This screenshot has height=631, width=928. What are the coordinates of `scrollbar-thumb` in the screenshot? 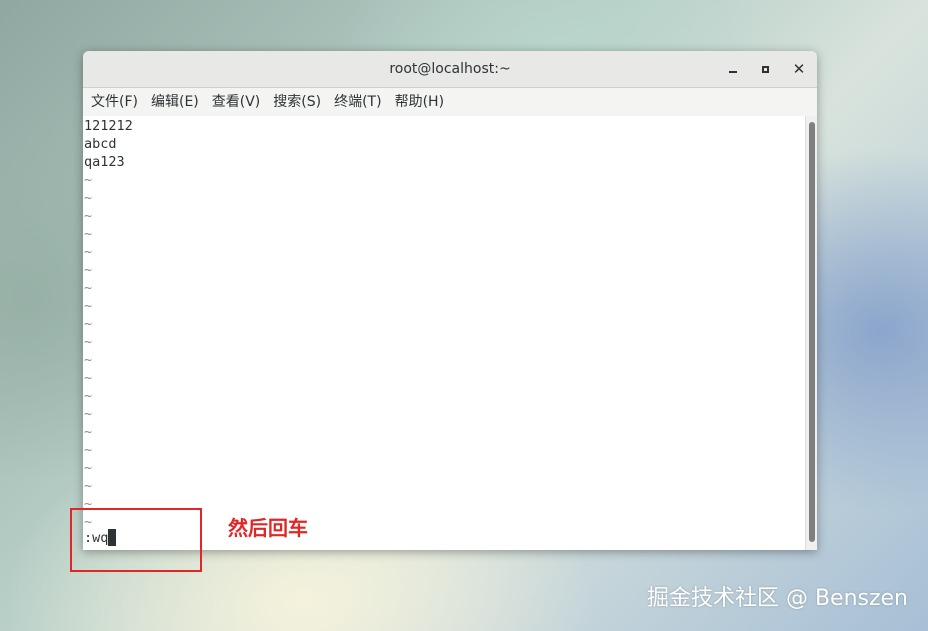 It's located at (812, 332).